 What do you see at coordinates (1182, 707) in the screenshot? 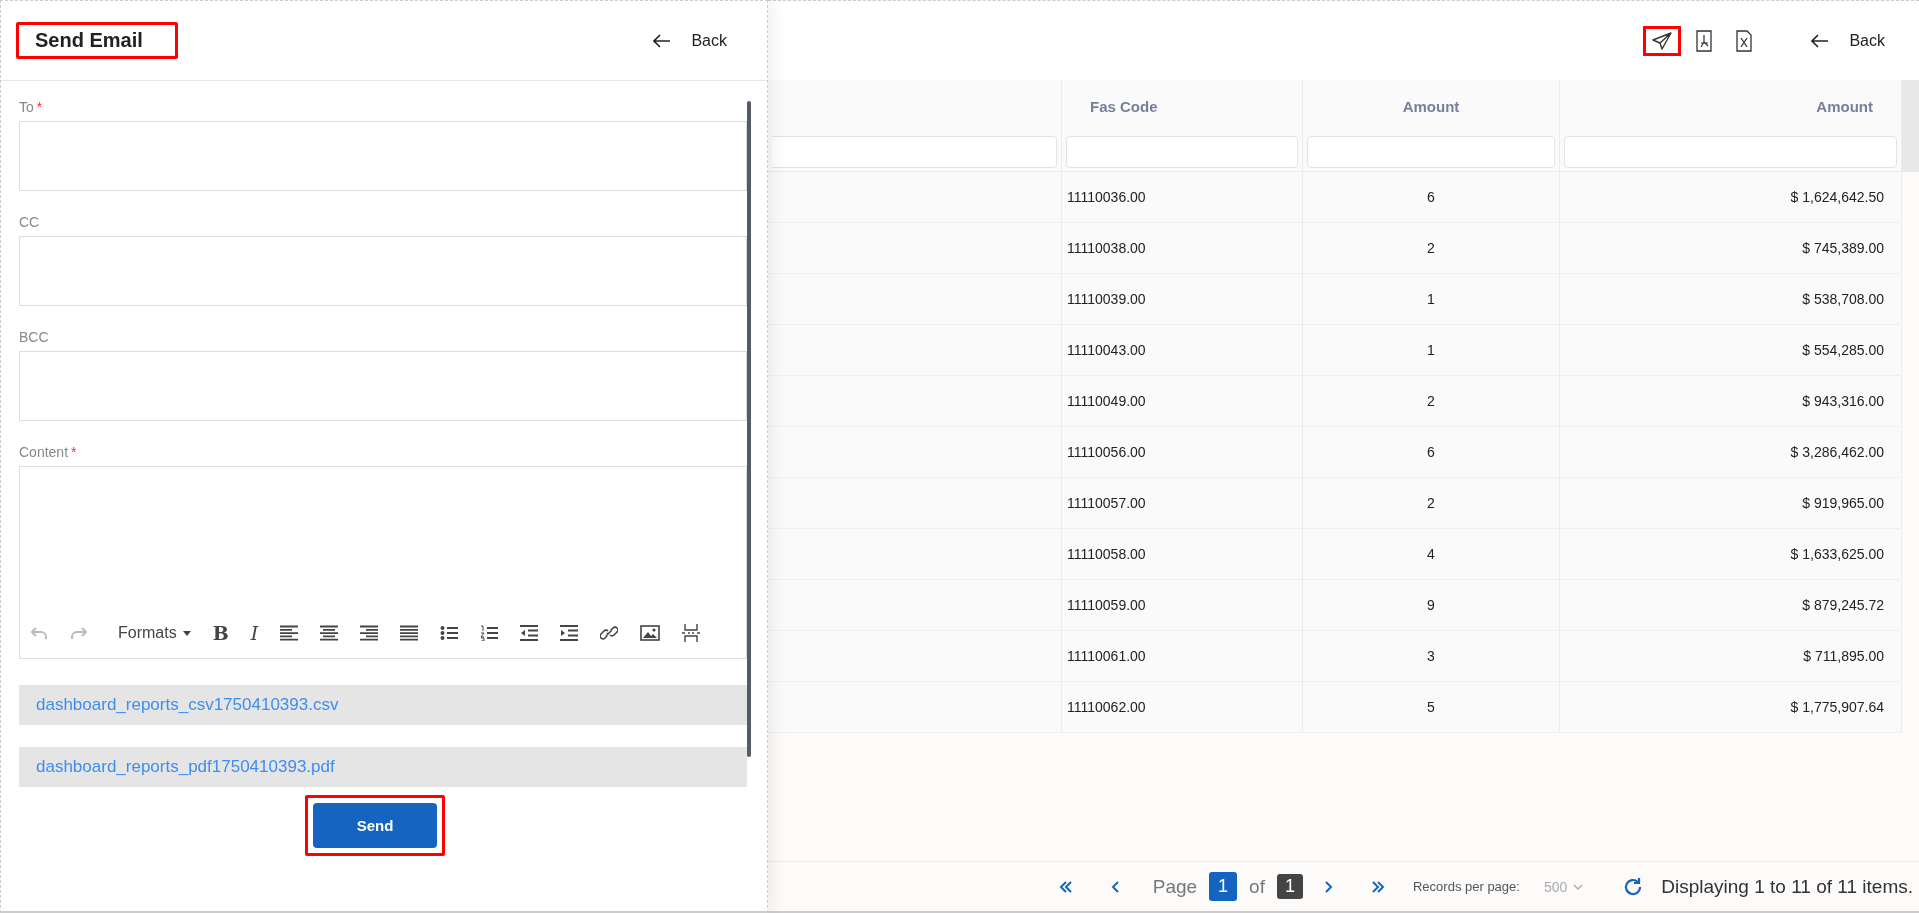
I see `table-cell: 11110062.00` at bounding box center [1182, 707].